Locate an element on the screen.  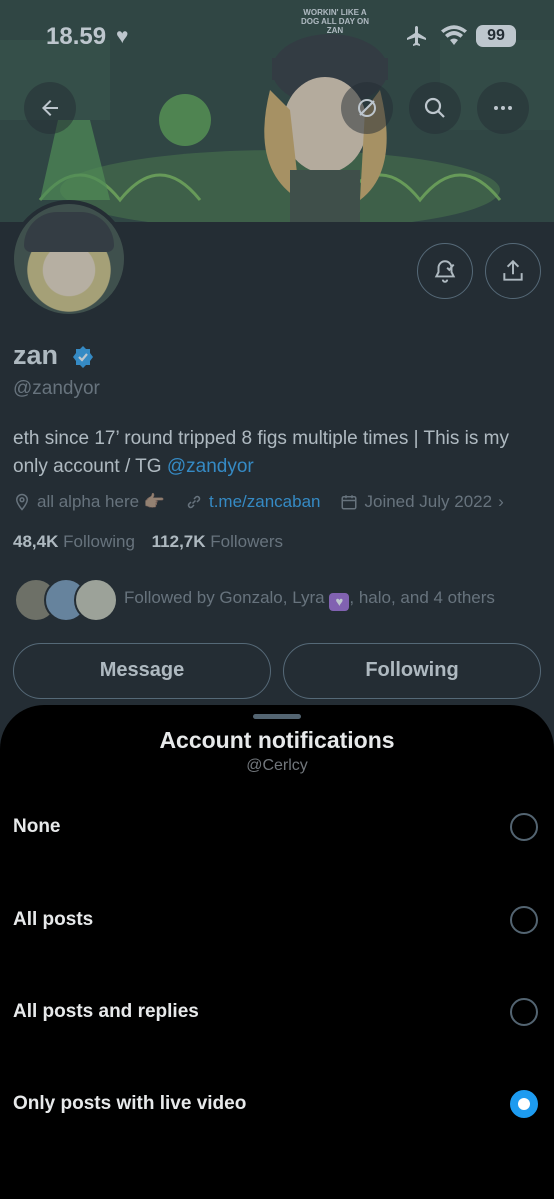
option-live-video: Only posts with live video is located at coordinates (277, 1104).